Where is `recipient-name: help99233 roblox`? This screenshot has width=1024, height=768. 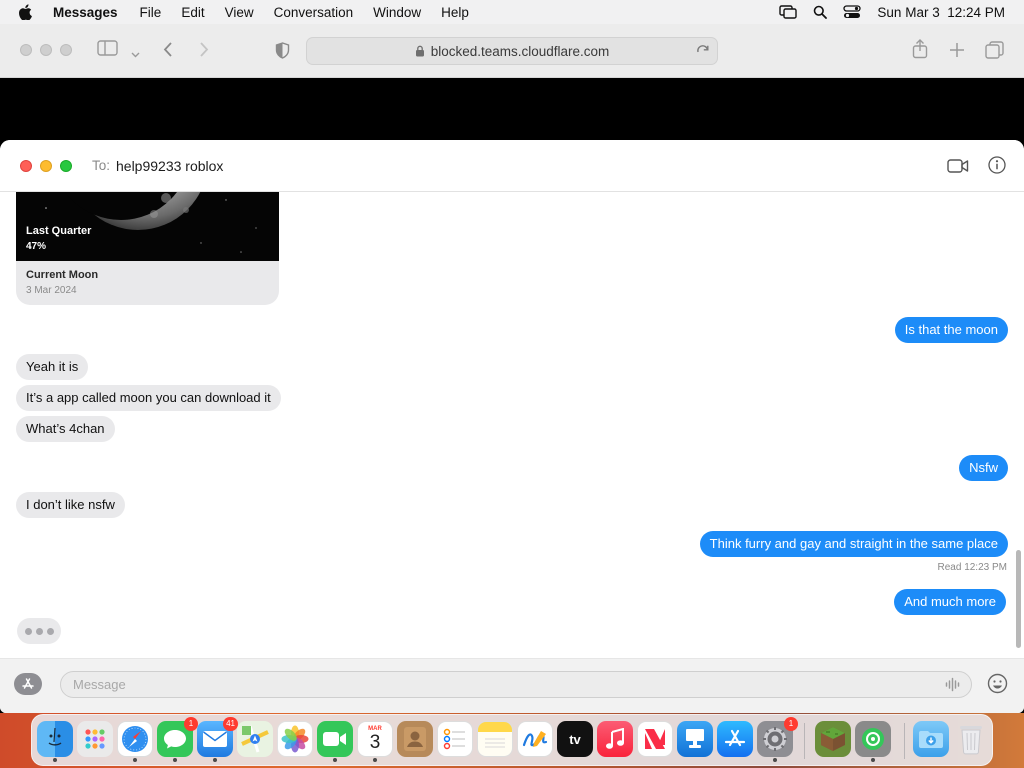 recipient-name: help99233 roblox is located at coordinates (169, 166).